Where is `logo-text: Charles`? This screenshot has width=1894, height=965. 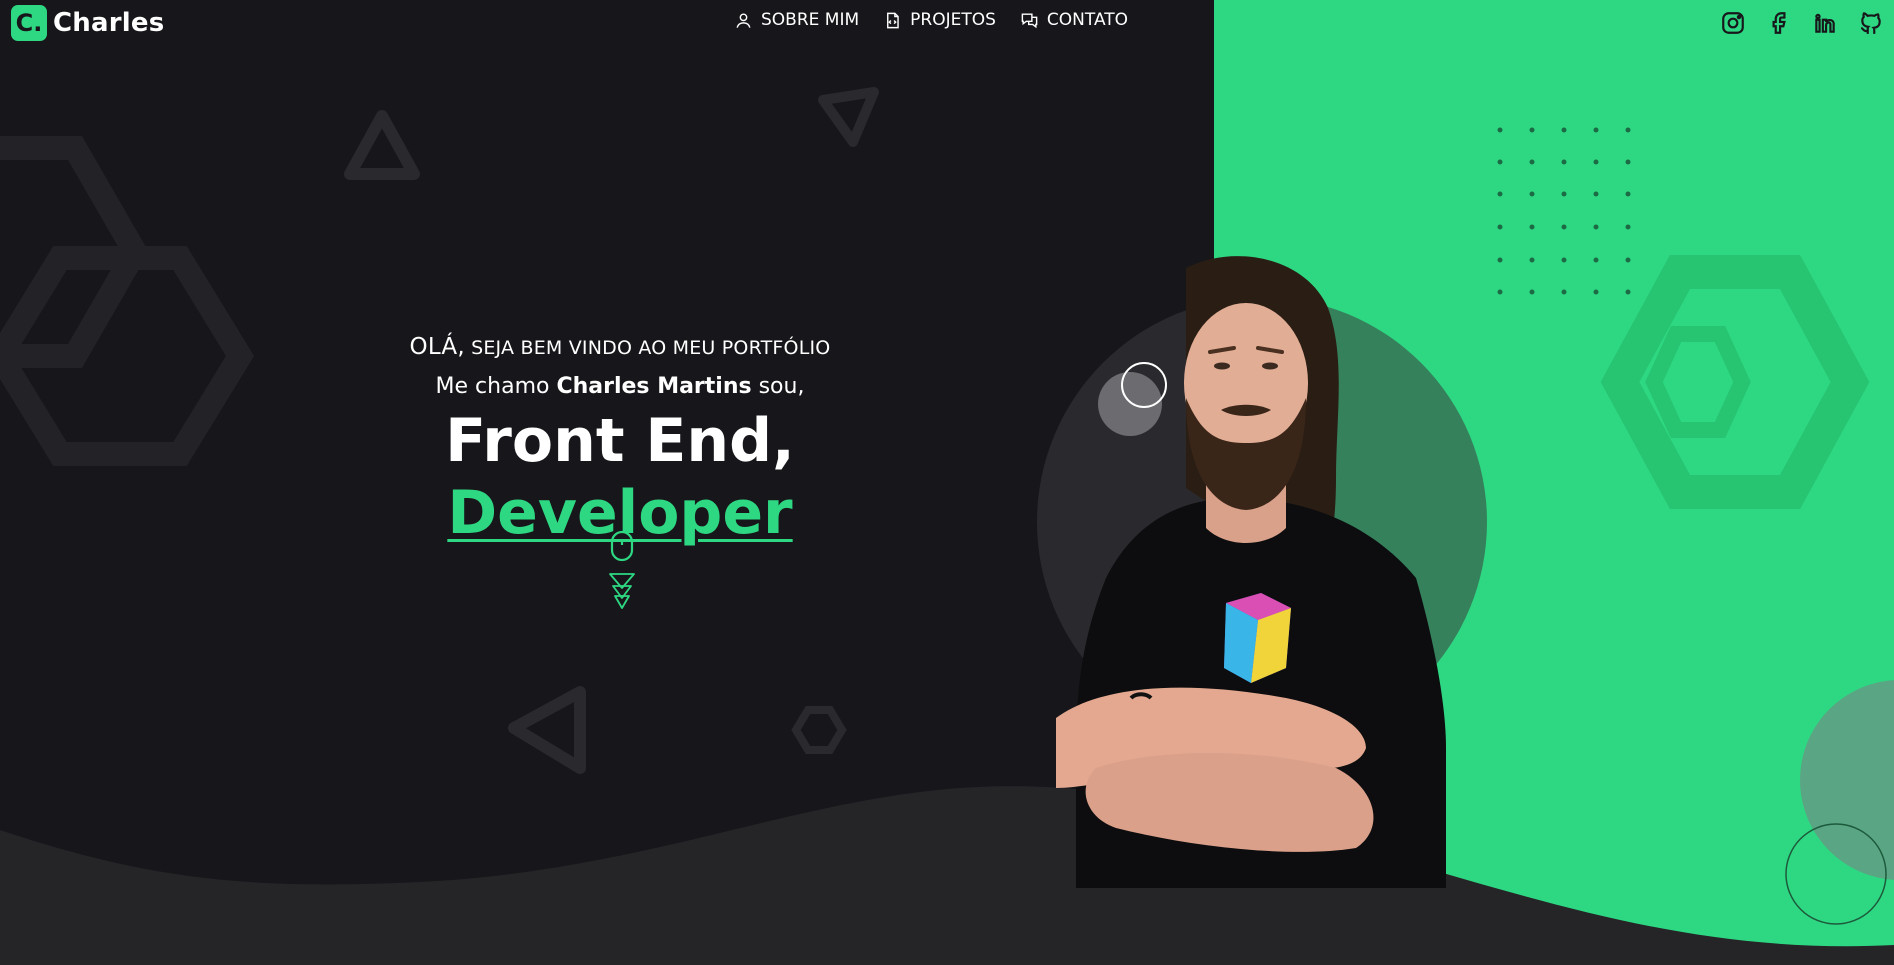 logo-text: Charles is located at coordinates (109, 23).